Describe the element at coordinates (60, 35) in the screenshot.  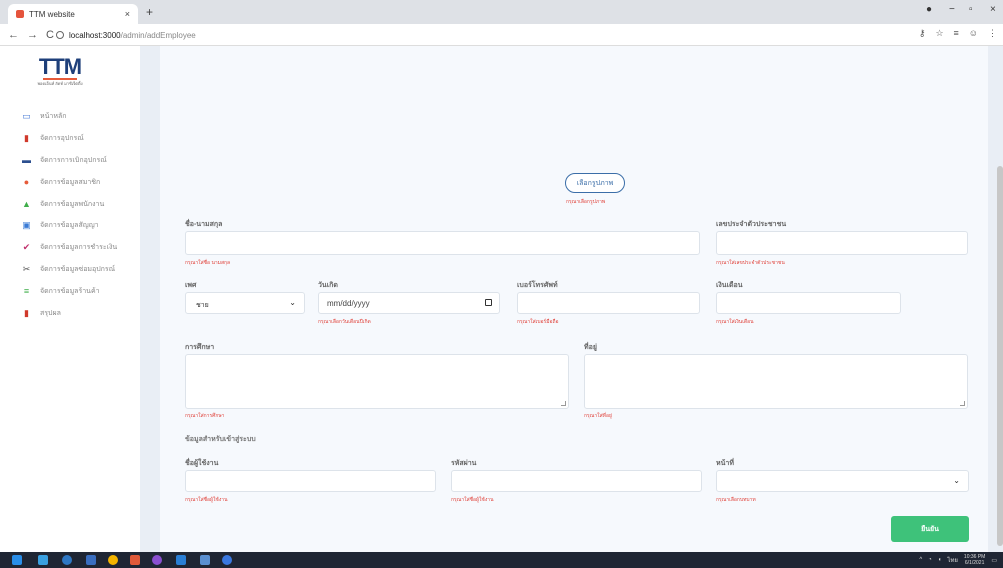
I see `info-icon` at that location.